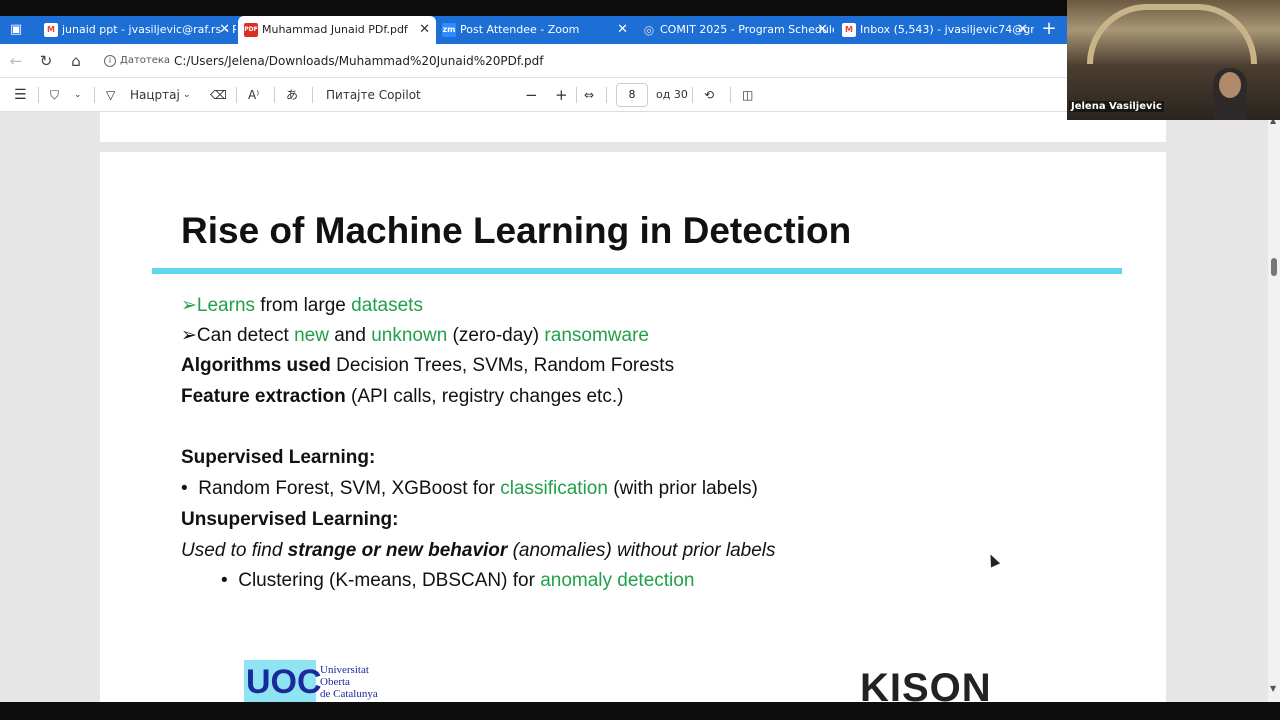  I want to click on text: Decision Trees, SVMs, Random Forests, so click(502, 365).